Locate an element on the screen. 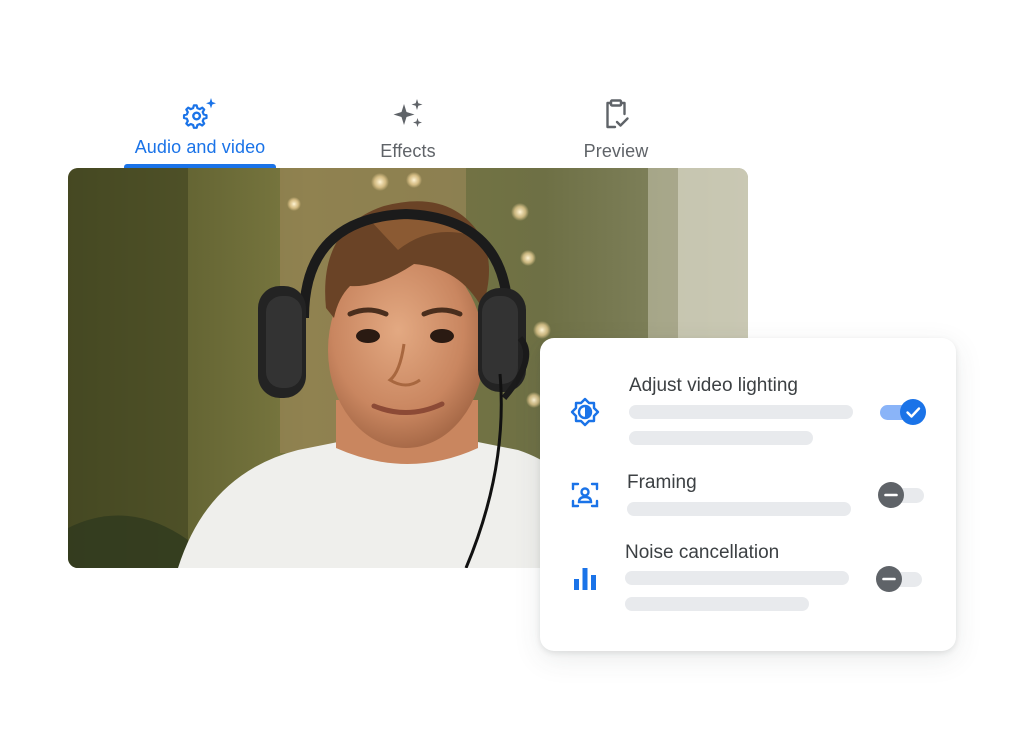 The image size is (1024, 749). sparkles-icon is located at coordinates (408, 113).